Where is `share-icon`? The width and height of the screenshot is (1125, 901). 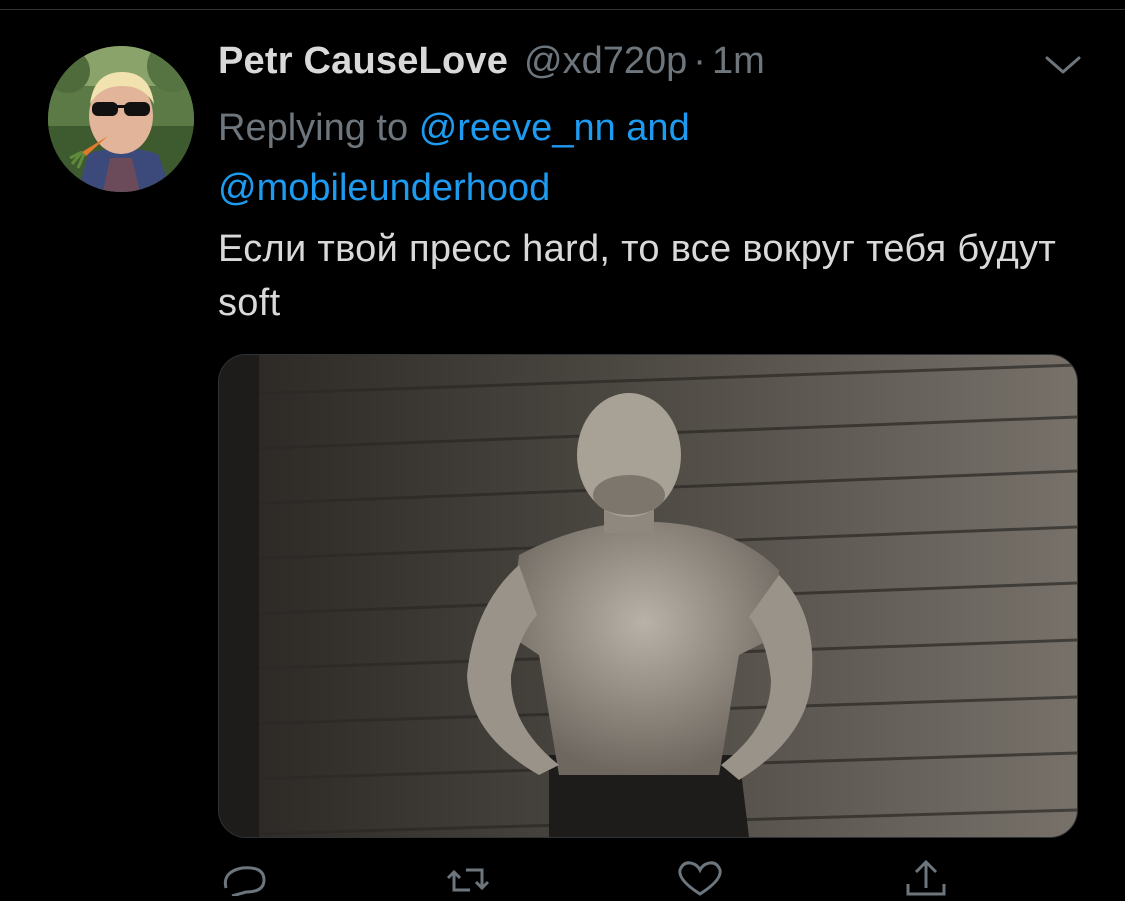
share-icon is located at coordinates (926, 877).